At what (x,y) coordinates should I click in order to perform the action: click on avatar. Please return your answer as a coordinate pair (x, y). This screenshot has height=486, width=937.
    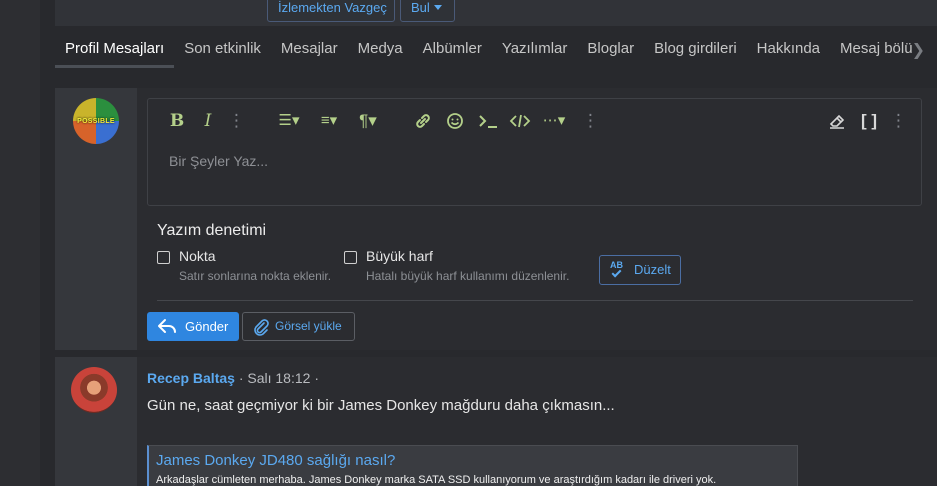
    Looking at the image, I should click on (94, 390).